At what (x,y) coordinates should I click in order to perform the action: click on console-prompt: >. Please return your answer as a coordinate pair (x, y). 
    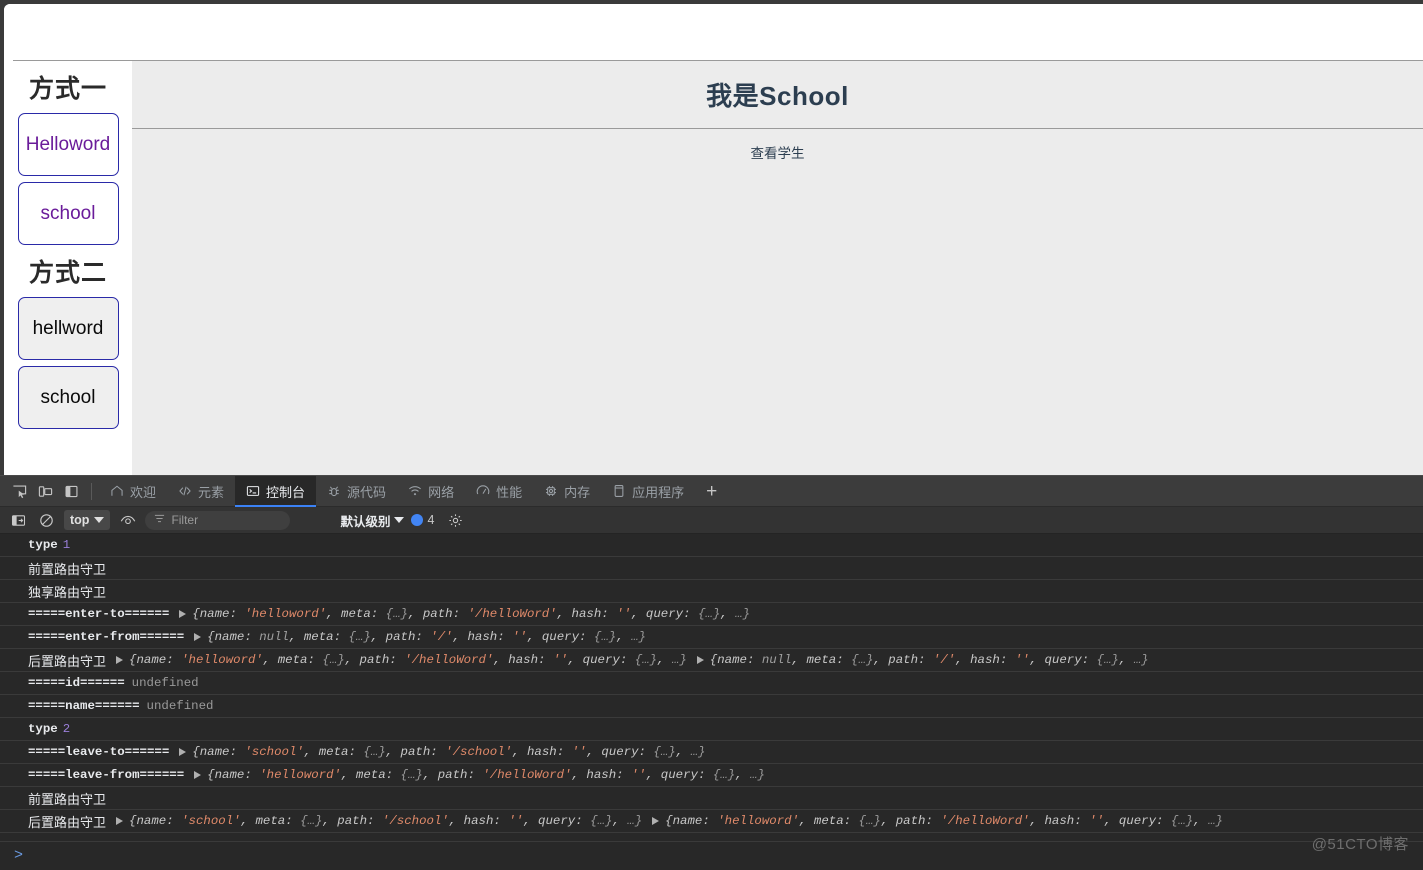
    Looking at the image, I should click on (711, 854).